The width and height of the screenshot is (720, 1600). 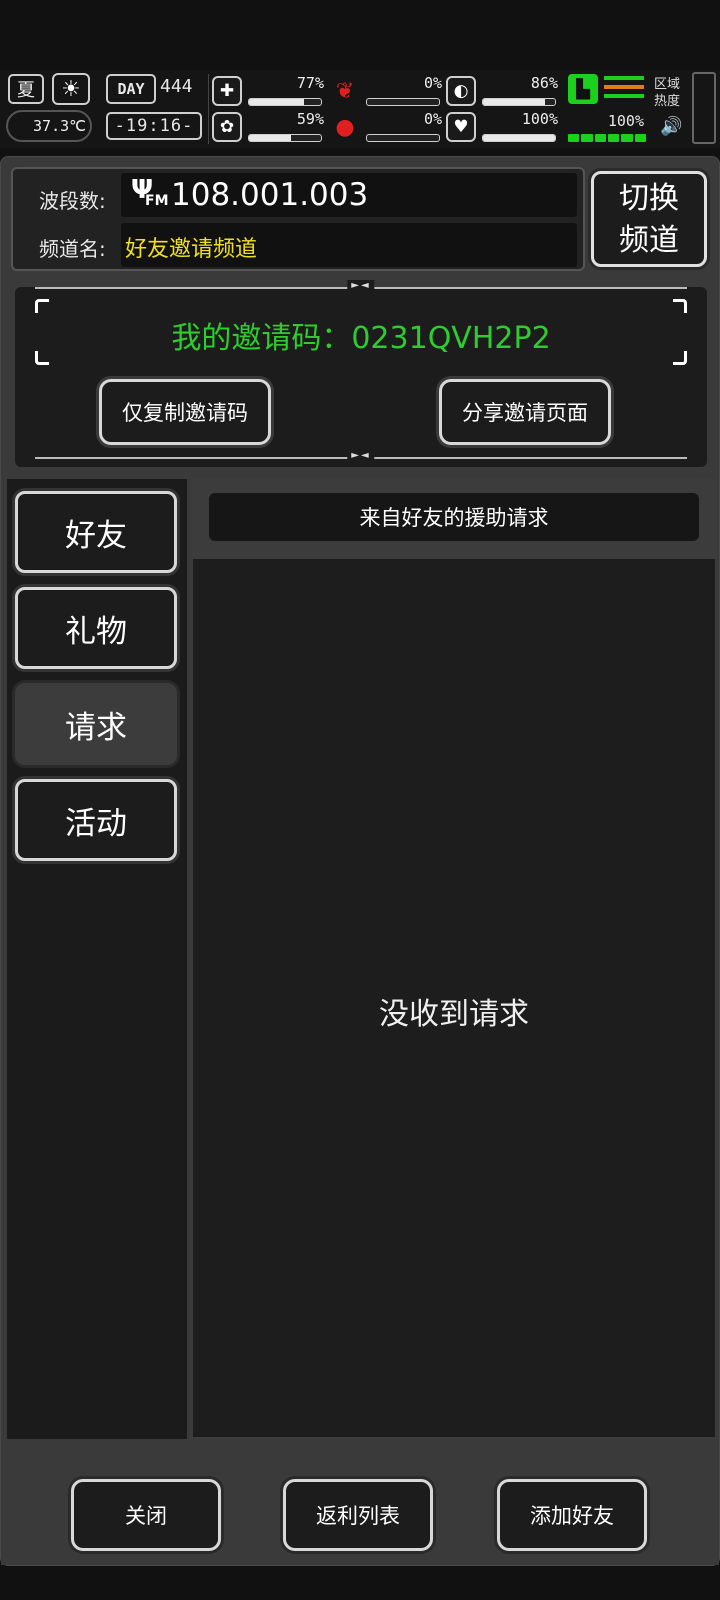 I want to click on switch-label-line2: 频道, so click(x=649, y=240).